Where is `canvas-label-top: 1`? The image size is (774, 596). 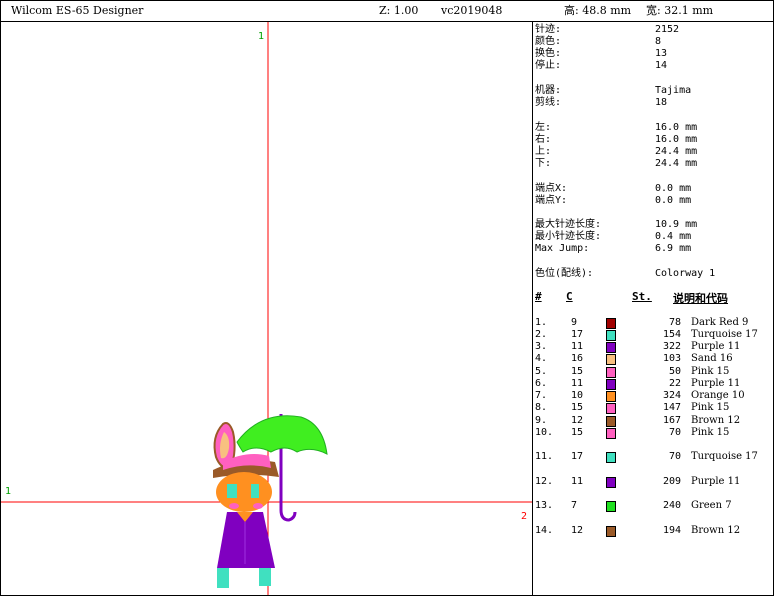
canvas-label-top: 1 is located at coordinates (261, 36).